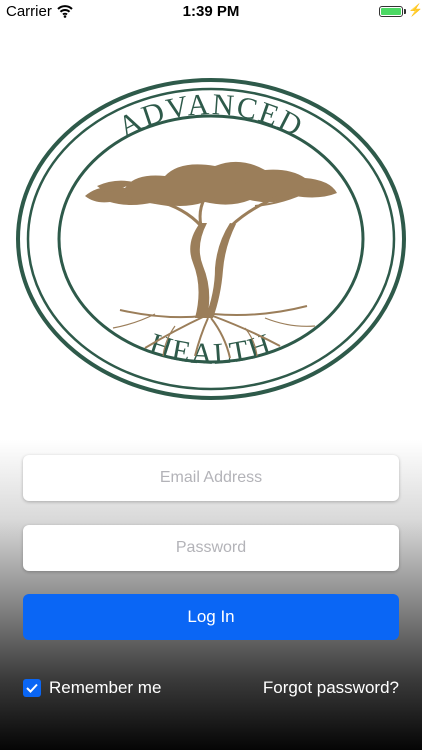 Image resolution: width=422 pixels, height=750 pixels. What do you see at coordinates (391, 11) in the screenshot?
I see `battery-icon` at bounding box center [391, 11].